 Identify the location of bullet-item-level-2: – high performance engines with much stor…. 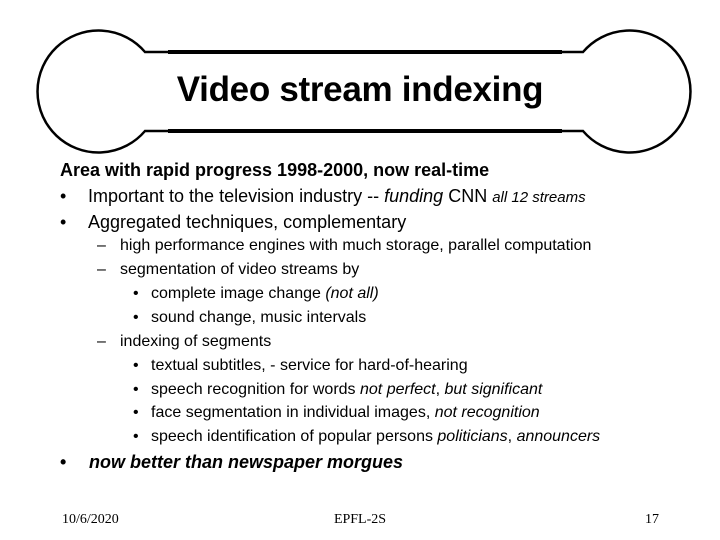
(344, 246).